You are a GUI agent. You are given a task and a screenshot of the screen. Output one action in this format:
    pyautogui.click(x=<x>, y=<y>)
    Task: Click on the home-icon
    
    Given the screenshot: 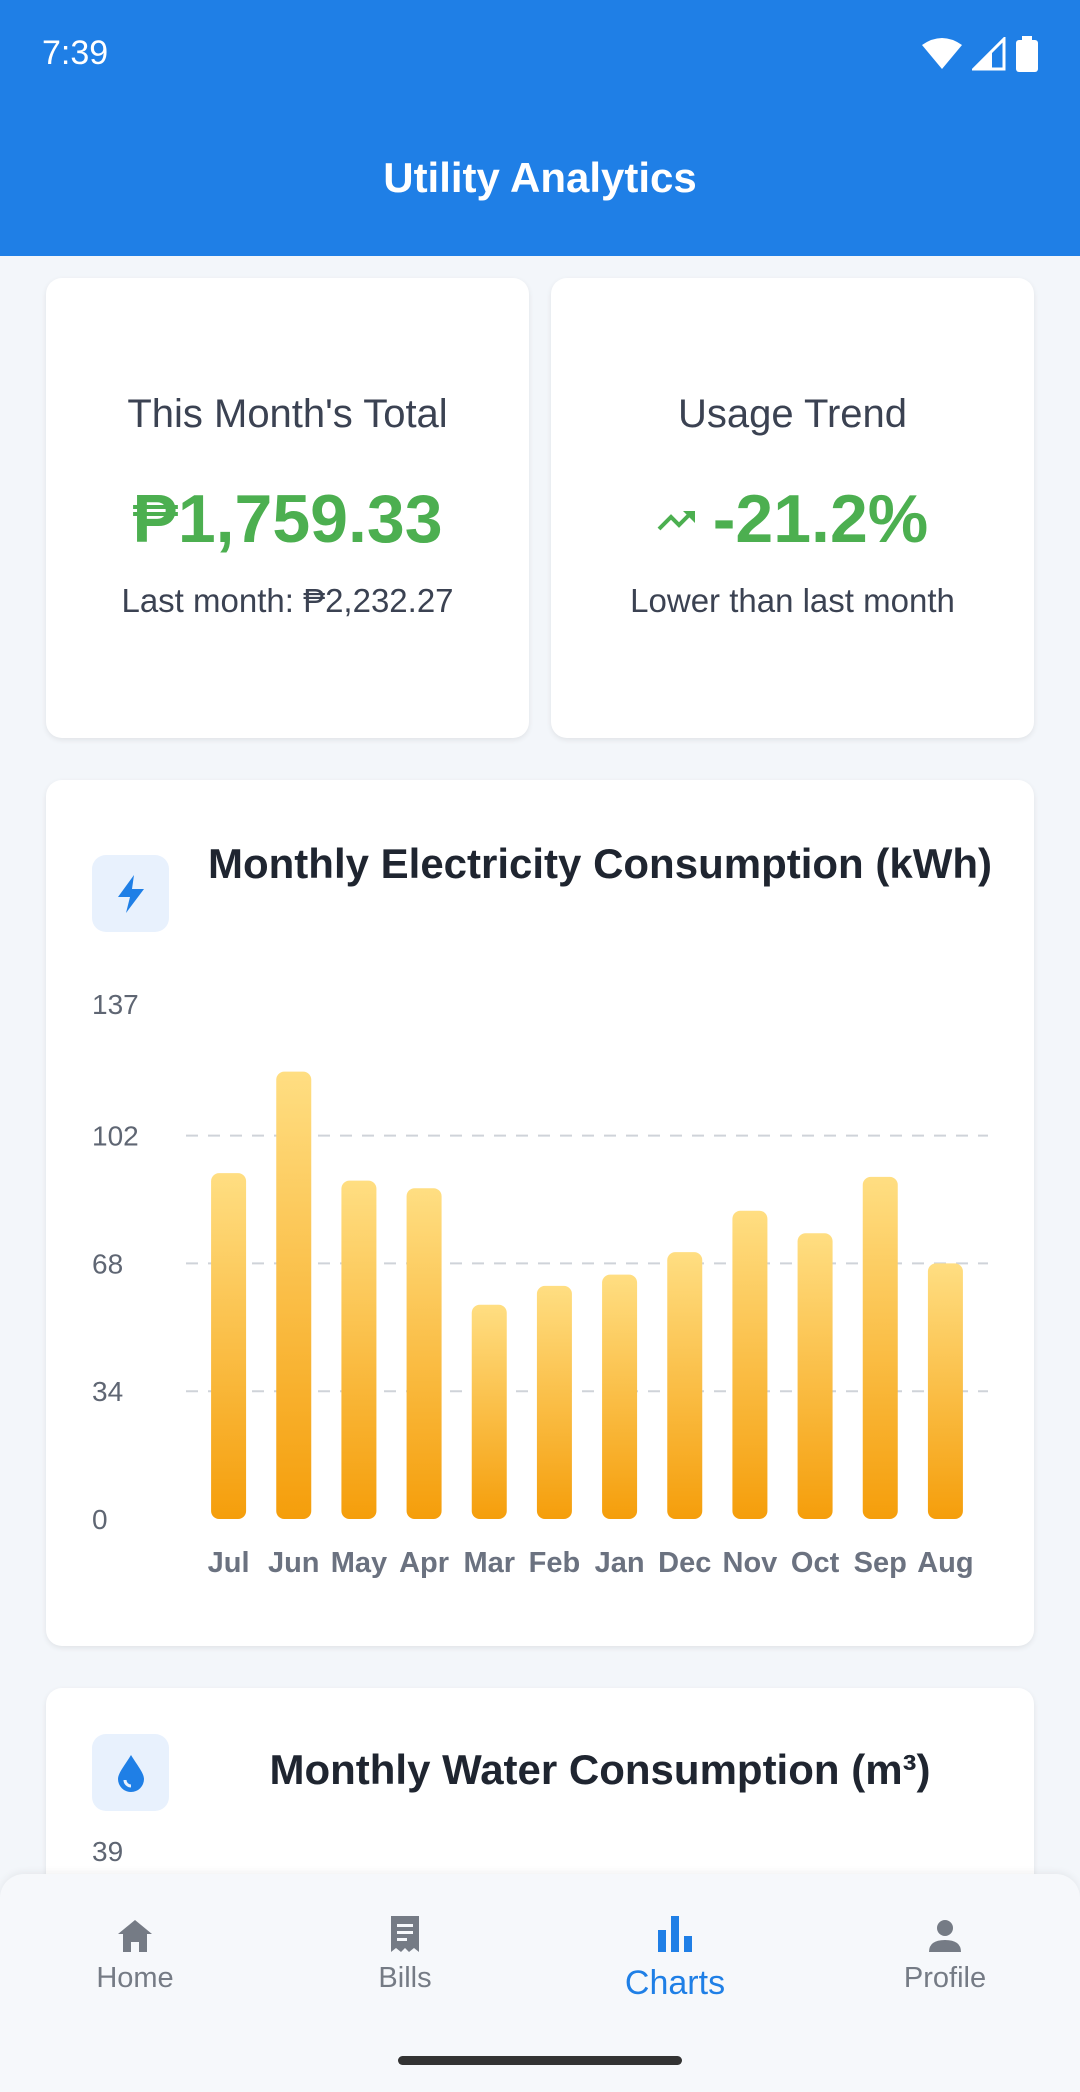 What is the action you would take?
    pyautogui.click(x=135, y=1936)
    